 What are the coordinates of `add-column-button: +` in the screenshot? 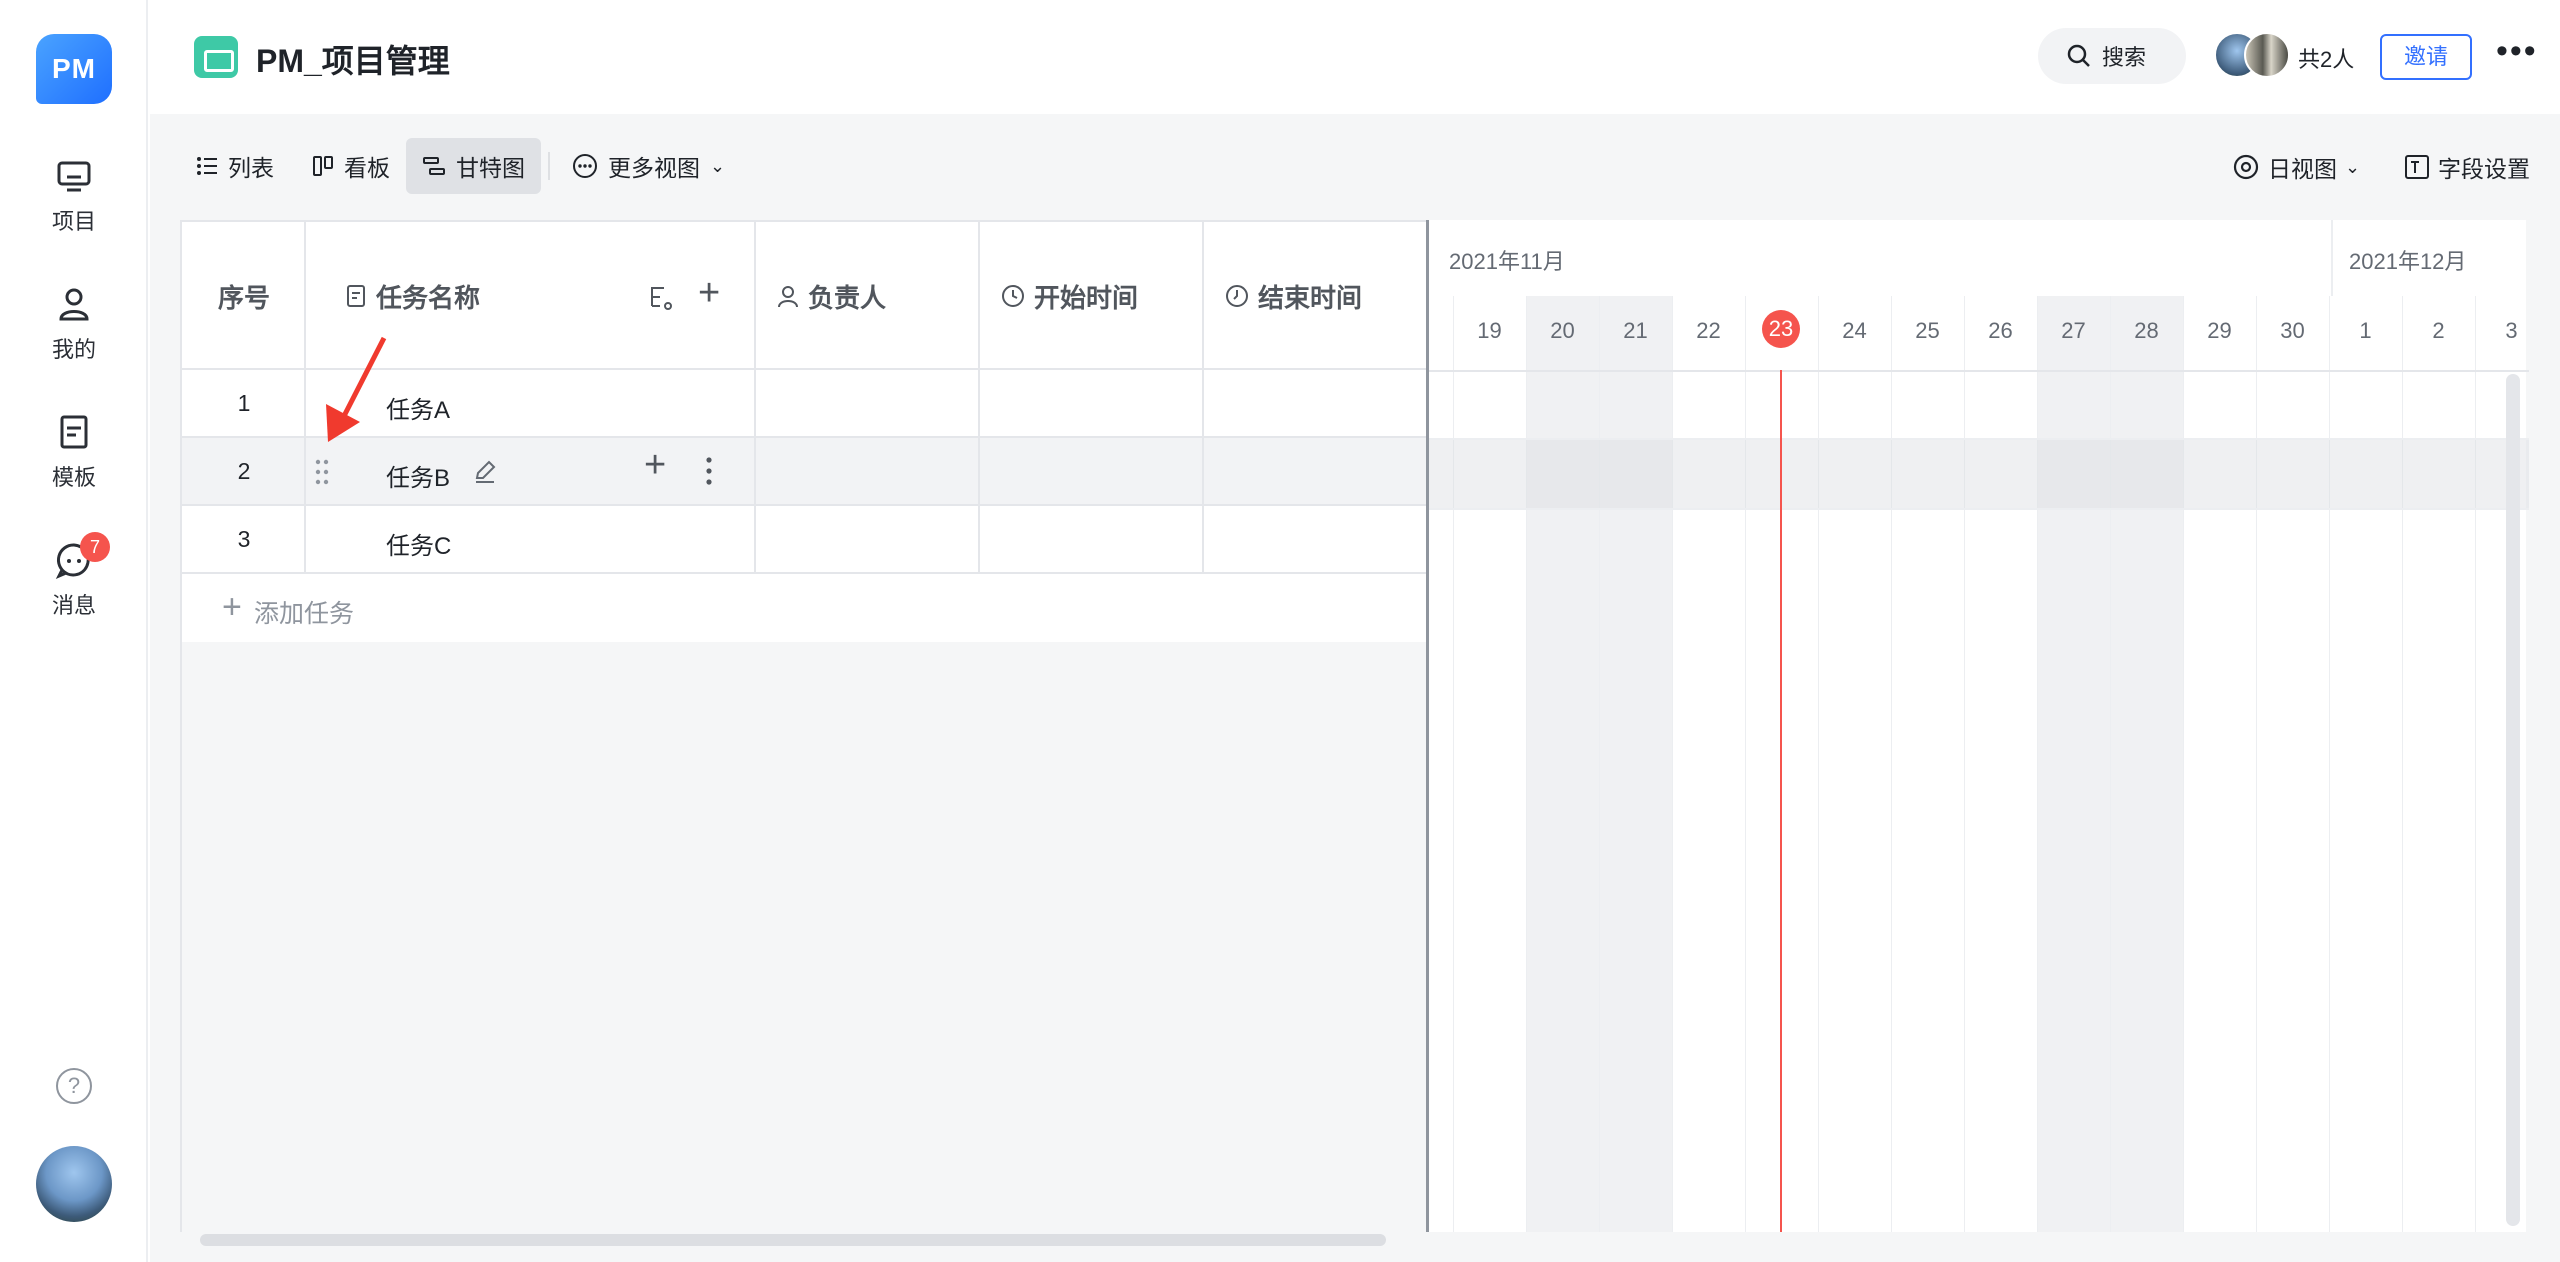 It's located at (709, 293).